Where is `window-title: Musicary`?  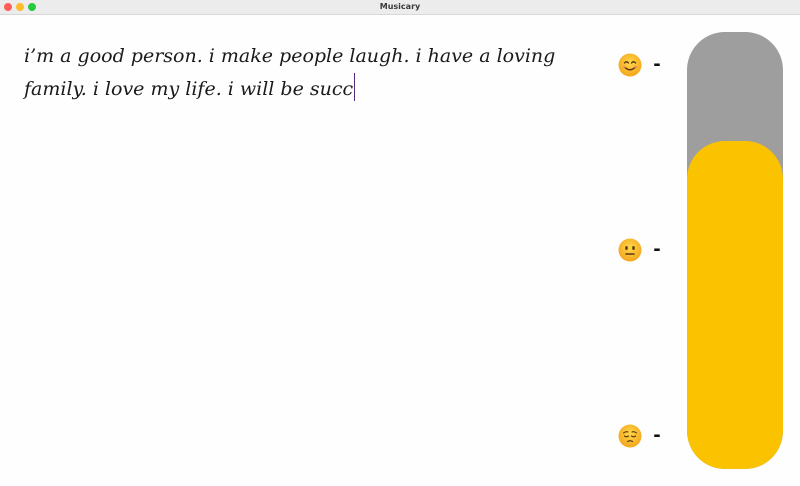
window-title: Musicary is located at coordinates (400, 6).